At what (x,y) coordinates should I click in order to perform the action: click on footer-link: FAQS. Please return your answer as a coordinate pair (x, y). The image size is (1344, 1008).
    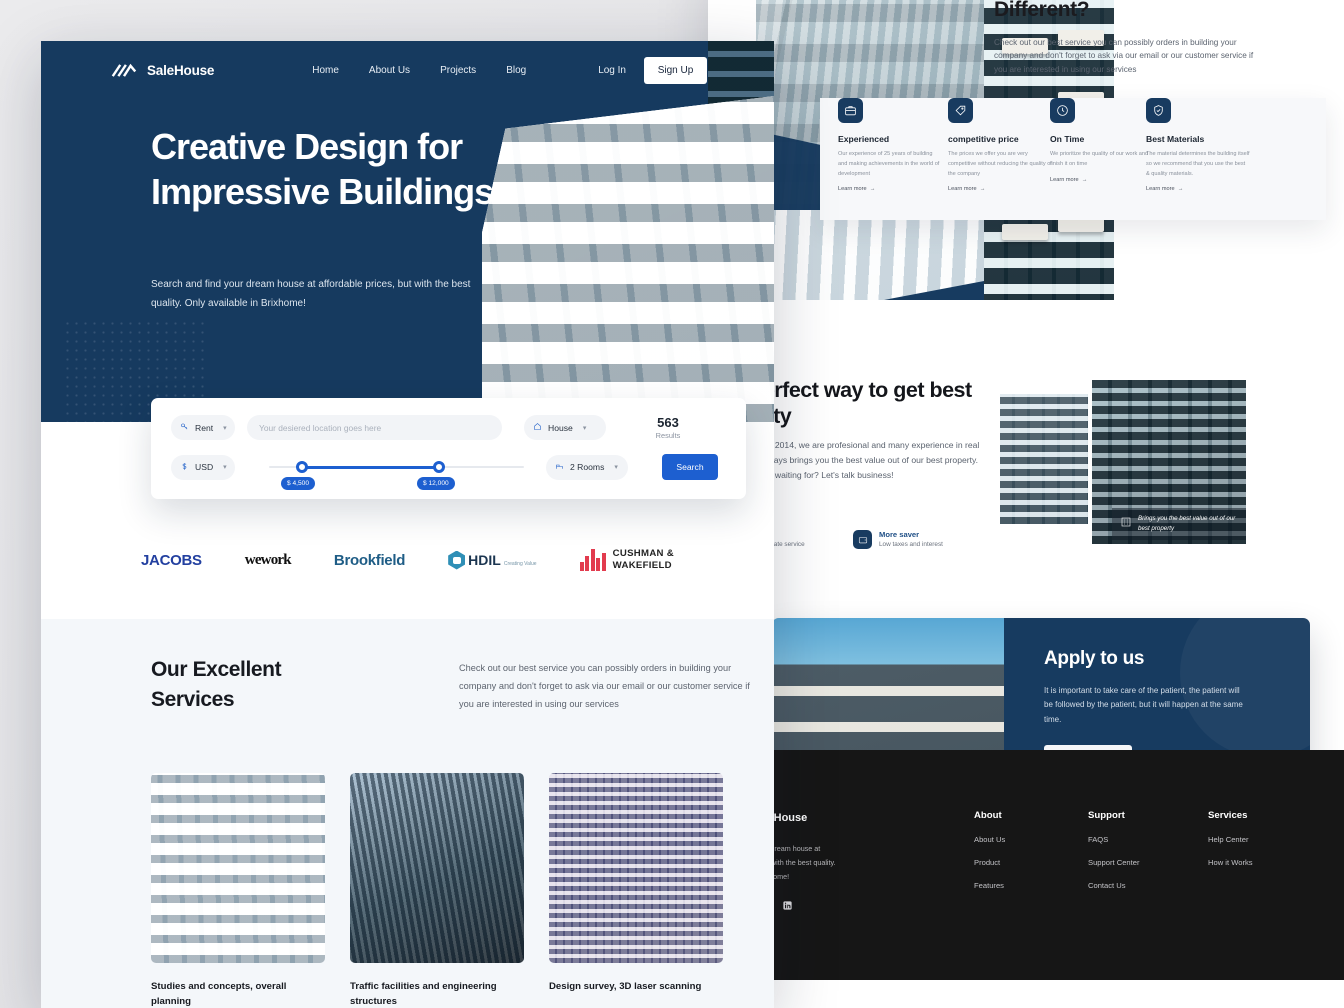
    Looking at the image, I should click on (1114, 839).